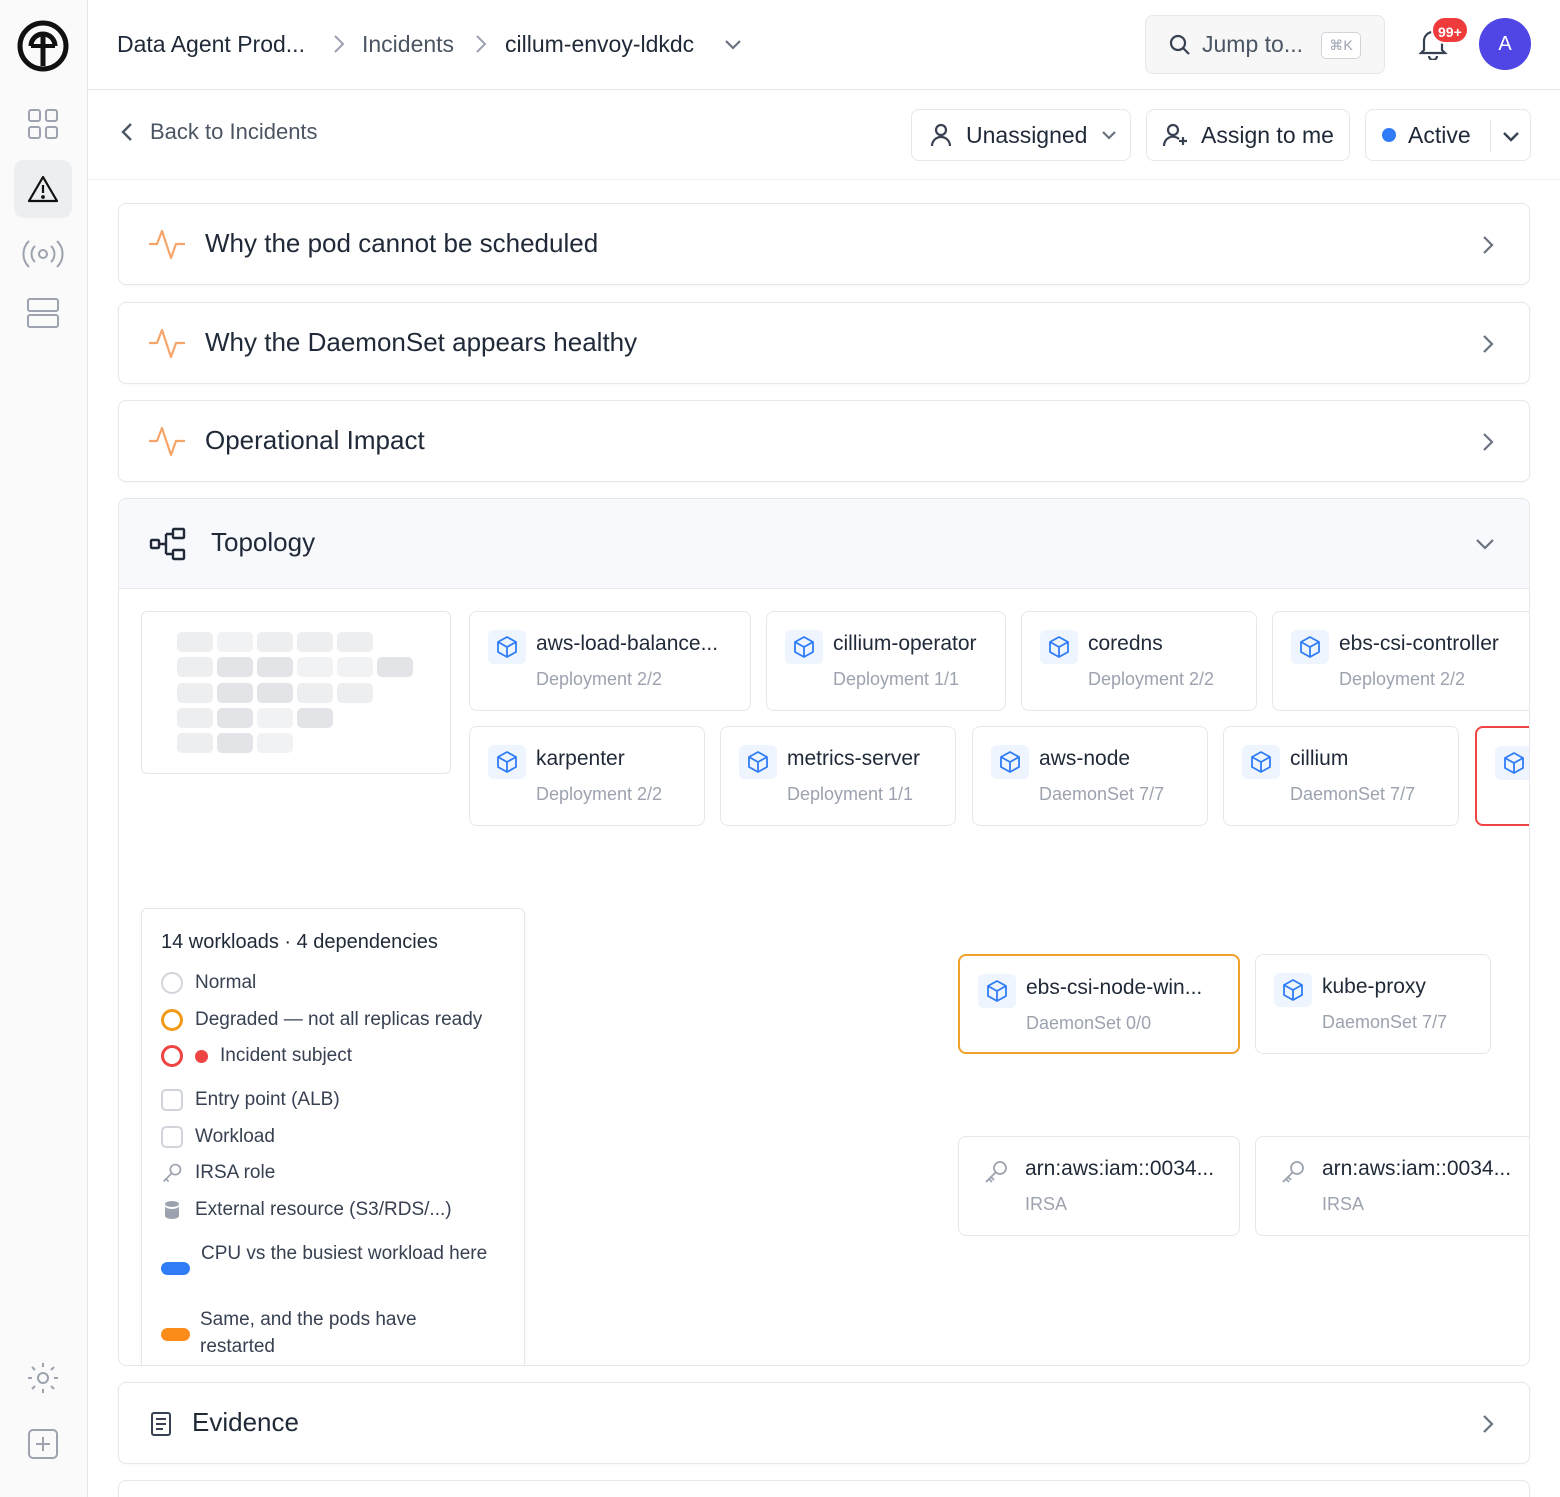 This screenshot has height=1497, width=1560. What do you see at coordinates (308, 1333) in the screenshot?
I see `legend-restarted: Same, and the pods have restarted` at bounding box center [308, 1333].